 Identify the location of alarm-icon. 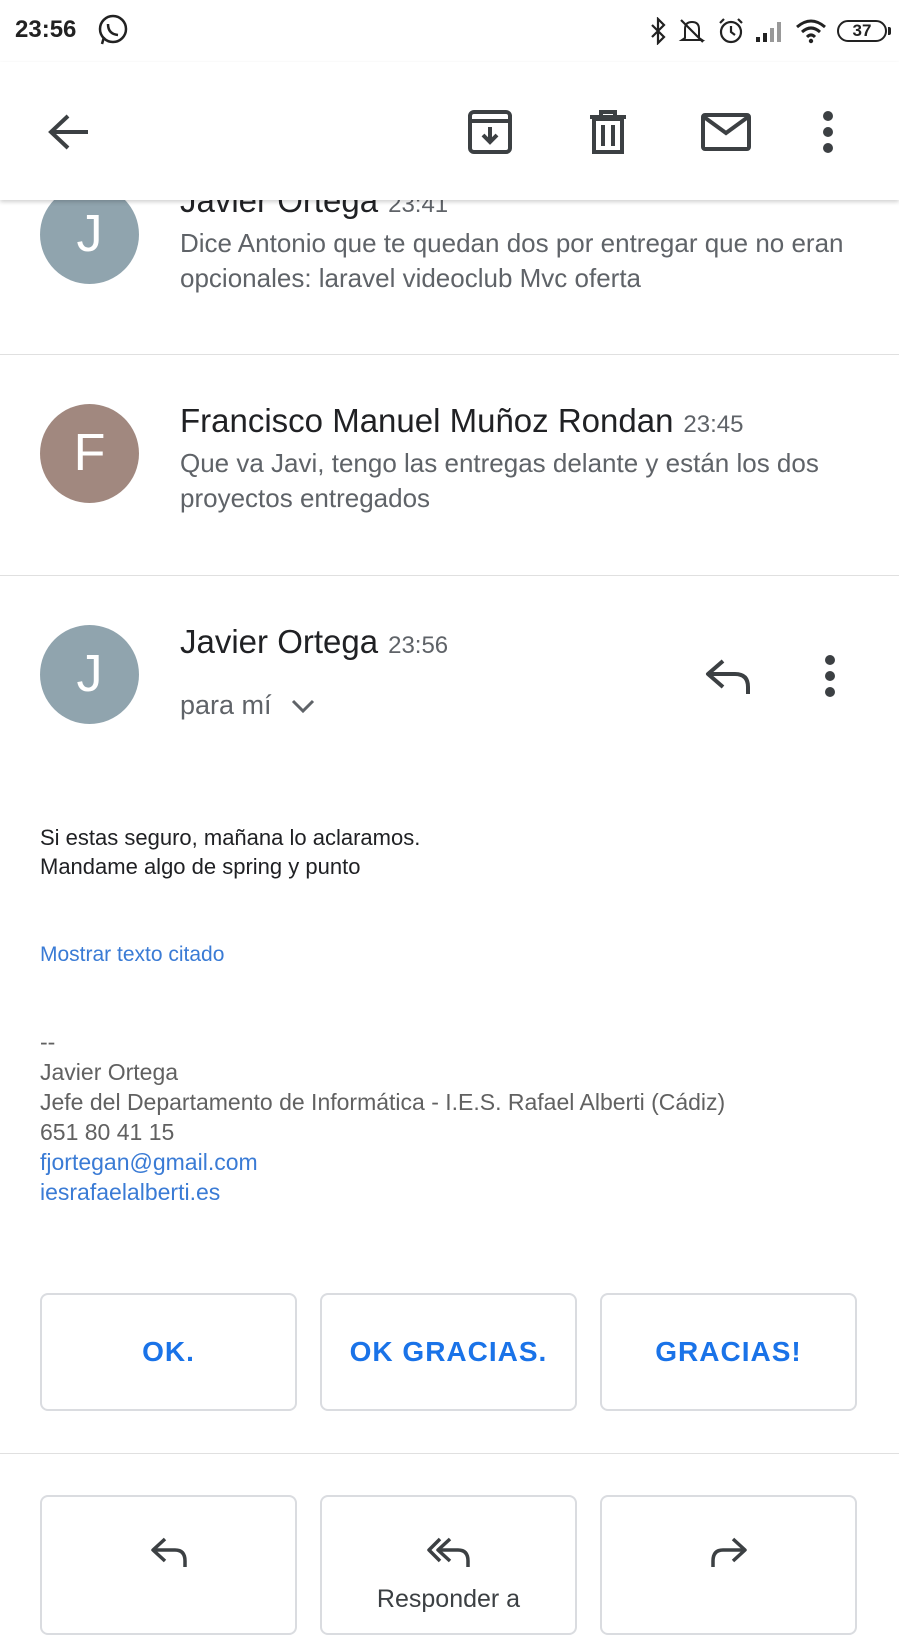
(731, 31).